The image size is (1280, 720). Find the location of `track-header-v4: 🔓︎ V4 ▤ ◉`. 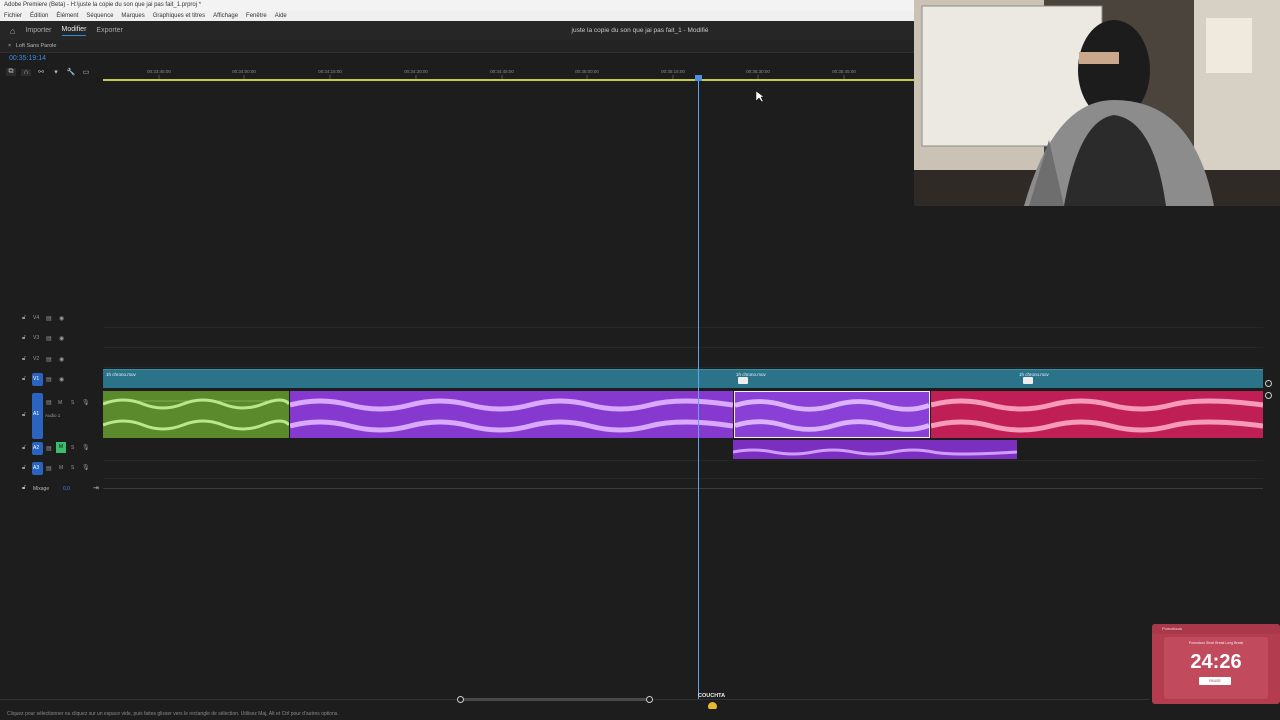

track-header-v4: 🔓︎ V4 ▤ ◉ is located at coordinates (51, 319).